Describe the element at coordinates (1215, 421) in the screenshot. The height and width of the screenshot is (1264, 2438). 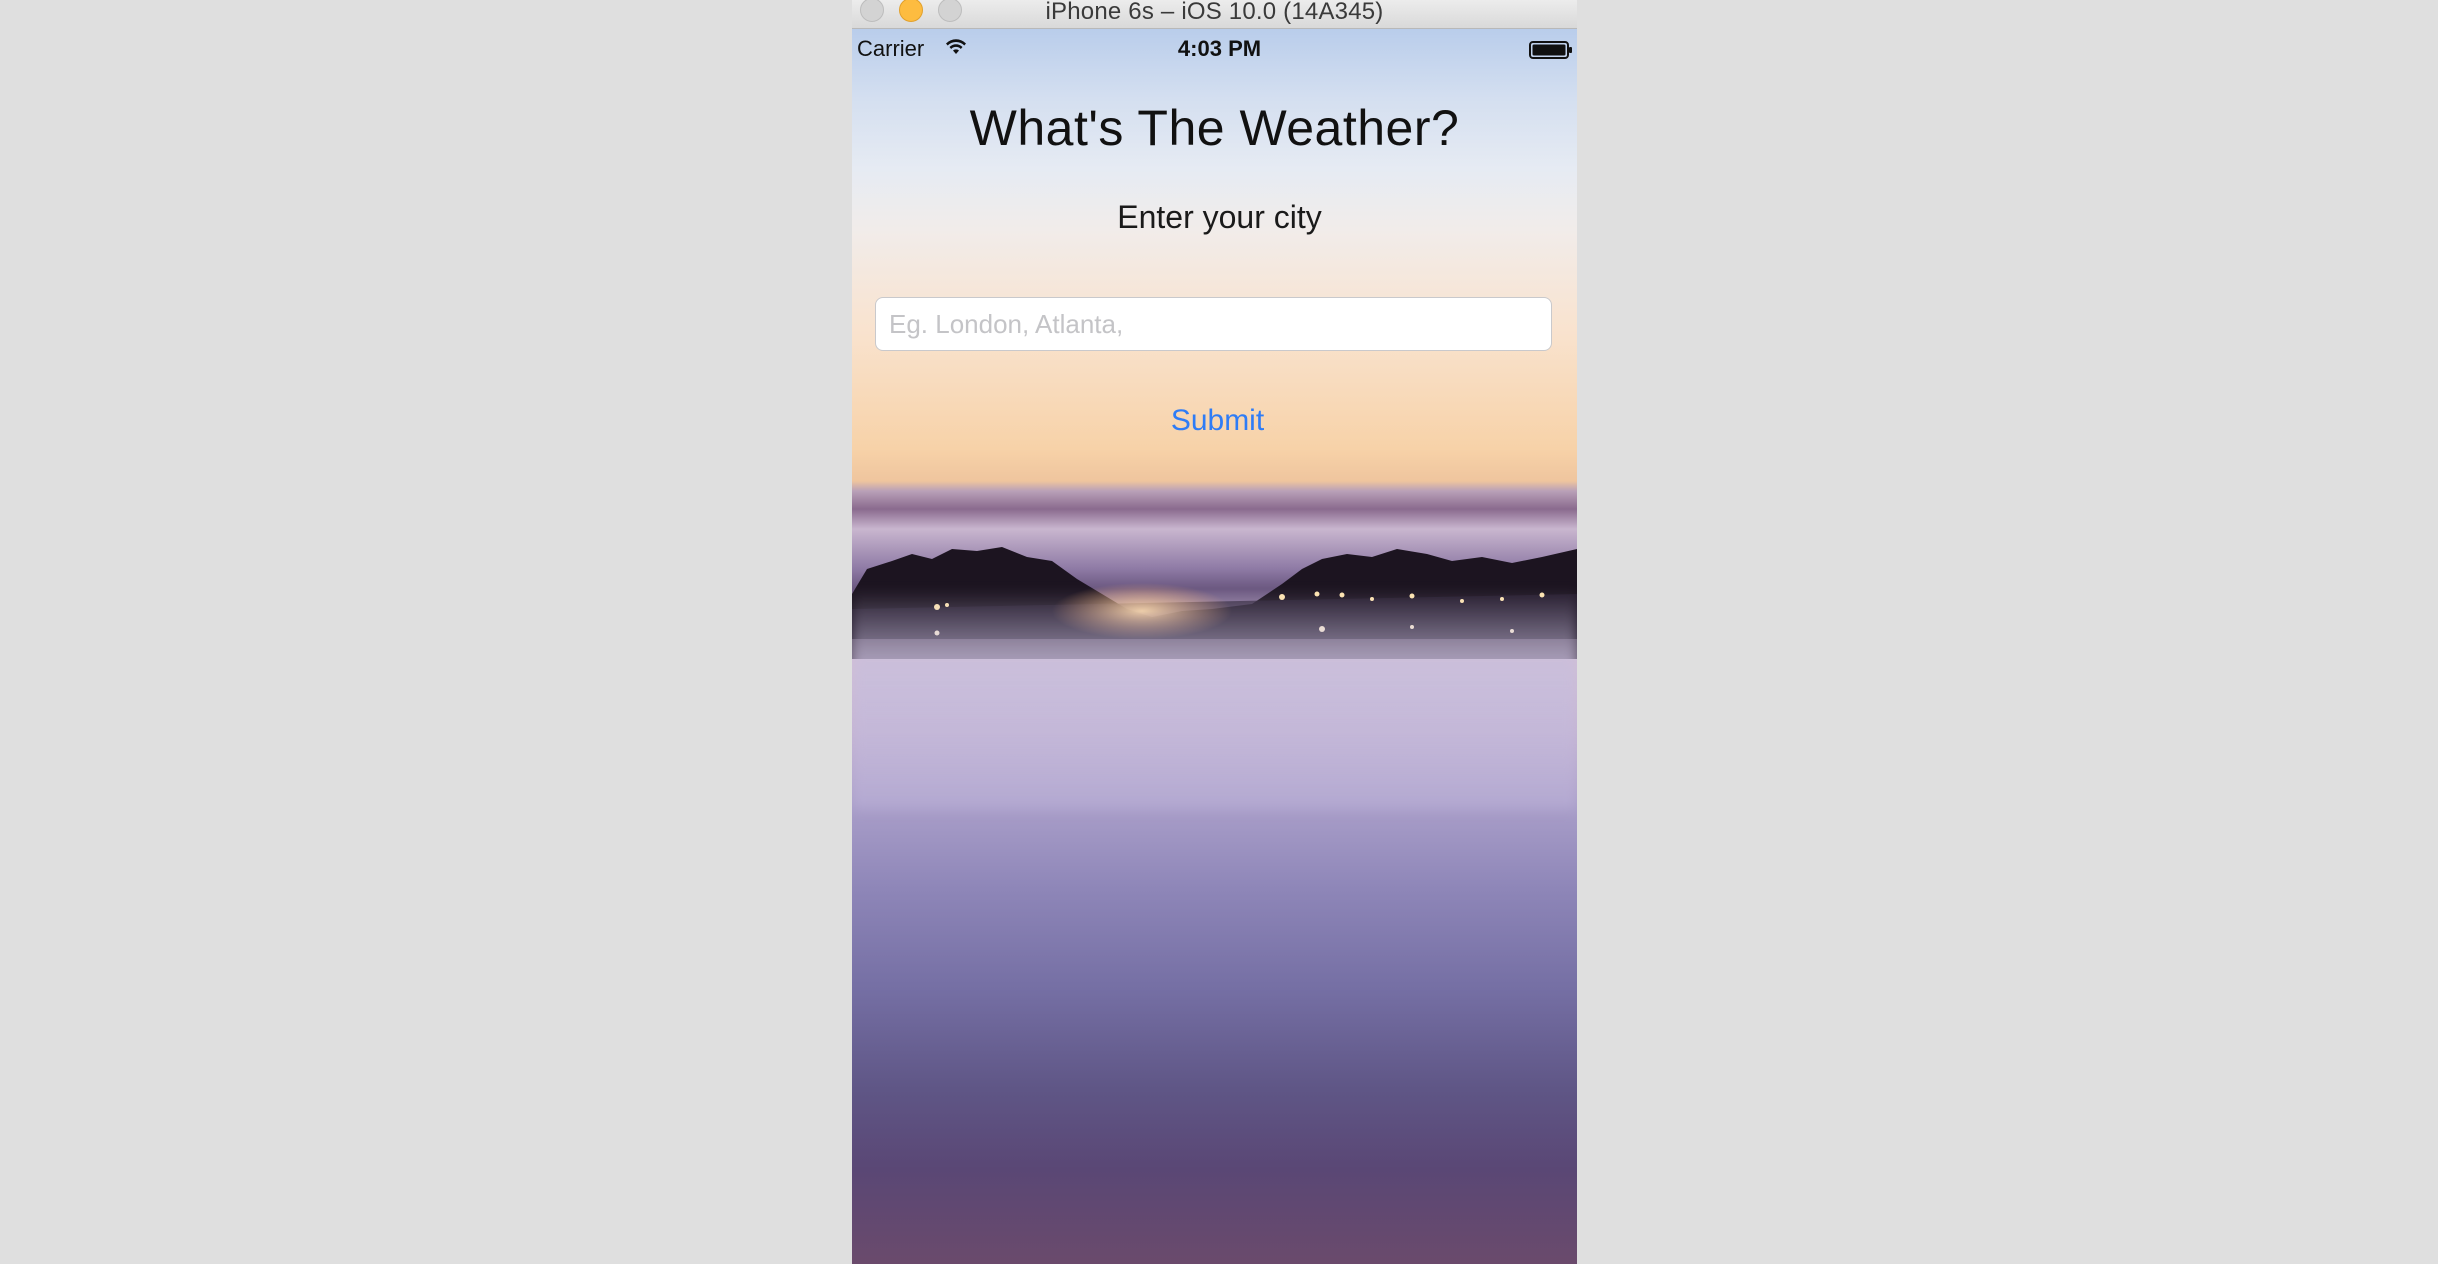
I see `submit-button: Submit` at that location.